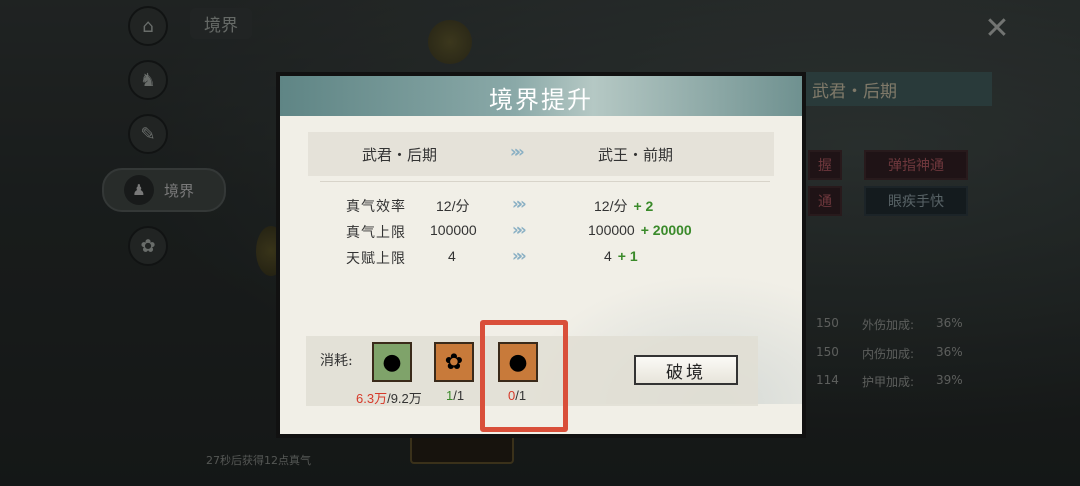 This screenshot has width=1080, height=486. Describe the element at coordinates (624, 206) in the screenshot. I see `stat-next: 12/分 + 2` at that location.